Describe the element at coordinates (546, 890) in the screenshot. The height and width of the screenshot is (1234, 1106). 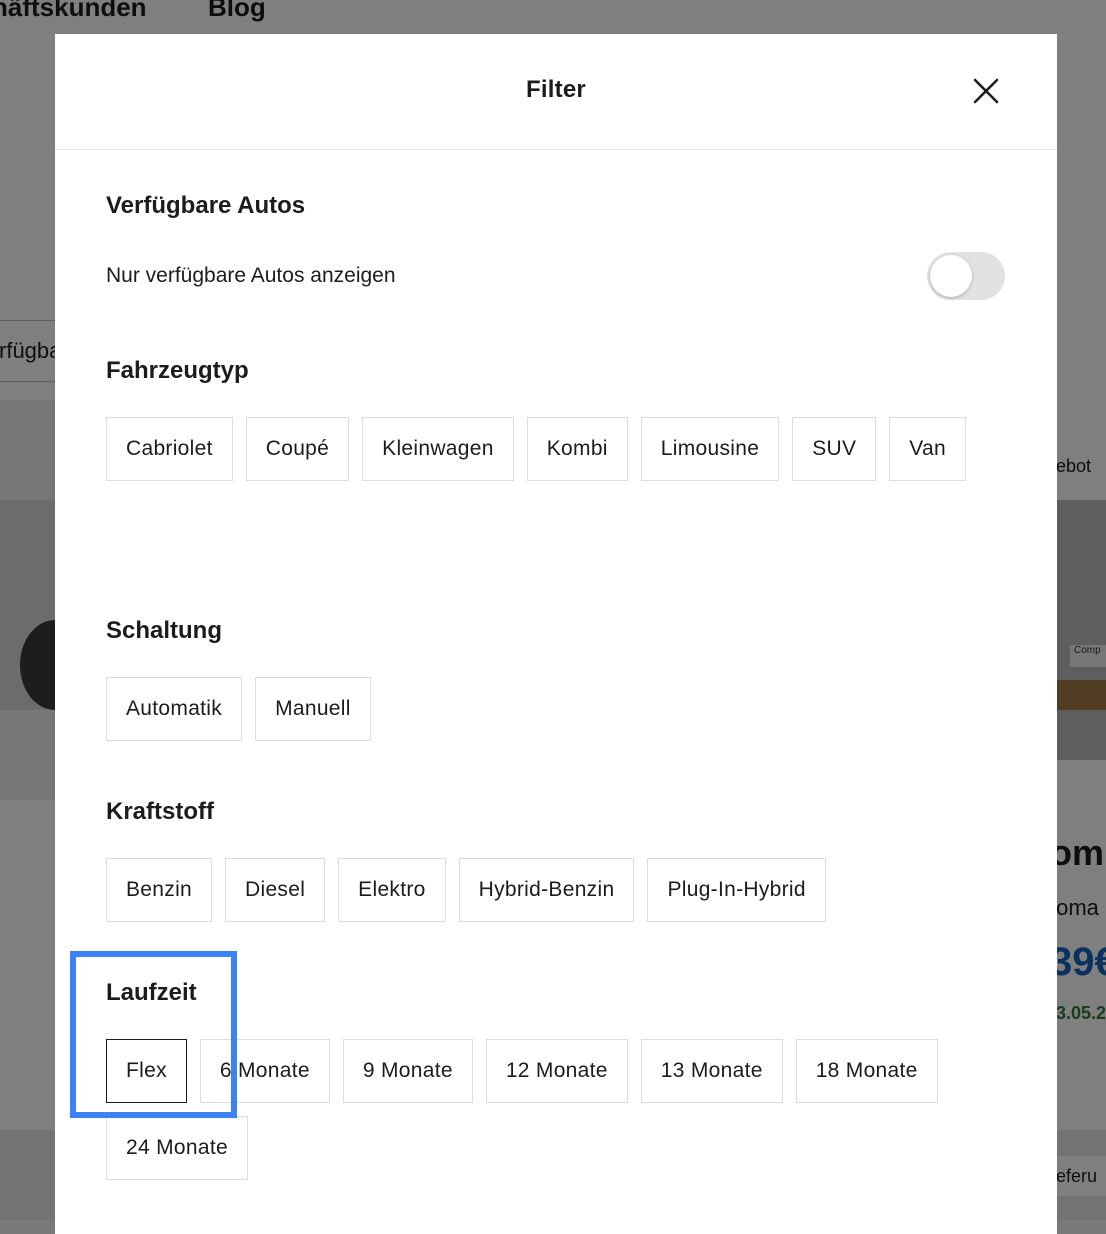
I see `chip-hybrid-benzin: Hybrid-Benzin` at that location.